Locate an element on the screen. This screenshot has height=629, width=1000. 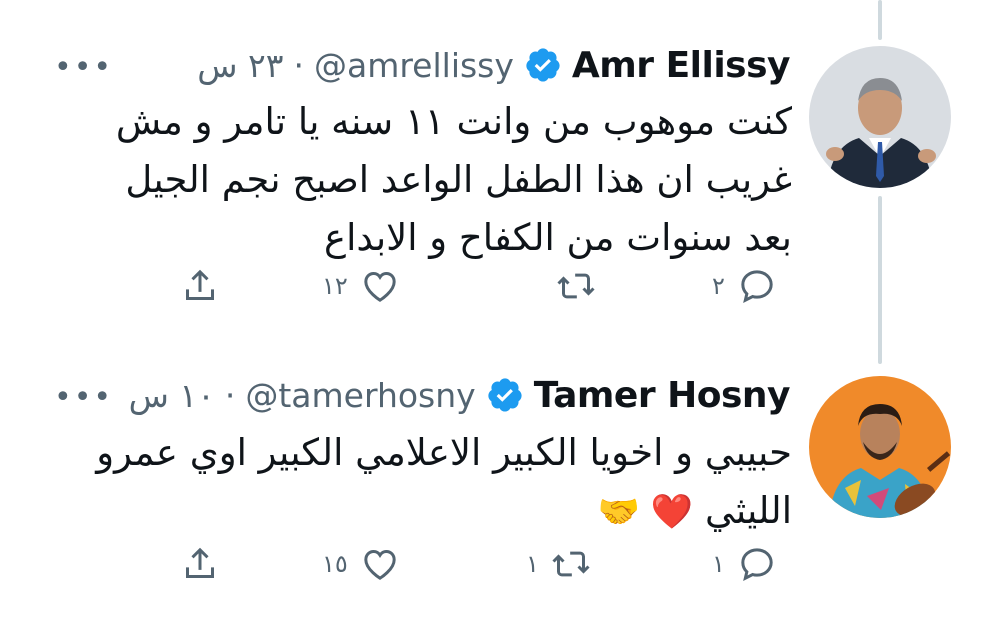
reply-count: ١ is located at coordinates (718, 564).